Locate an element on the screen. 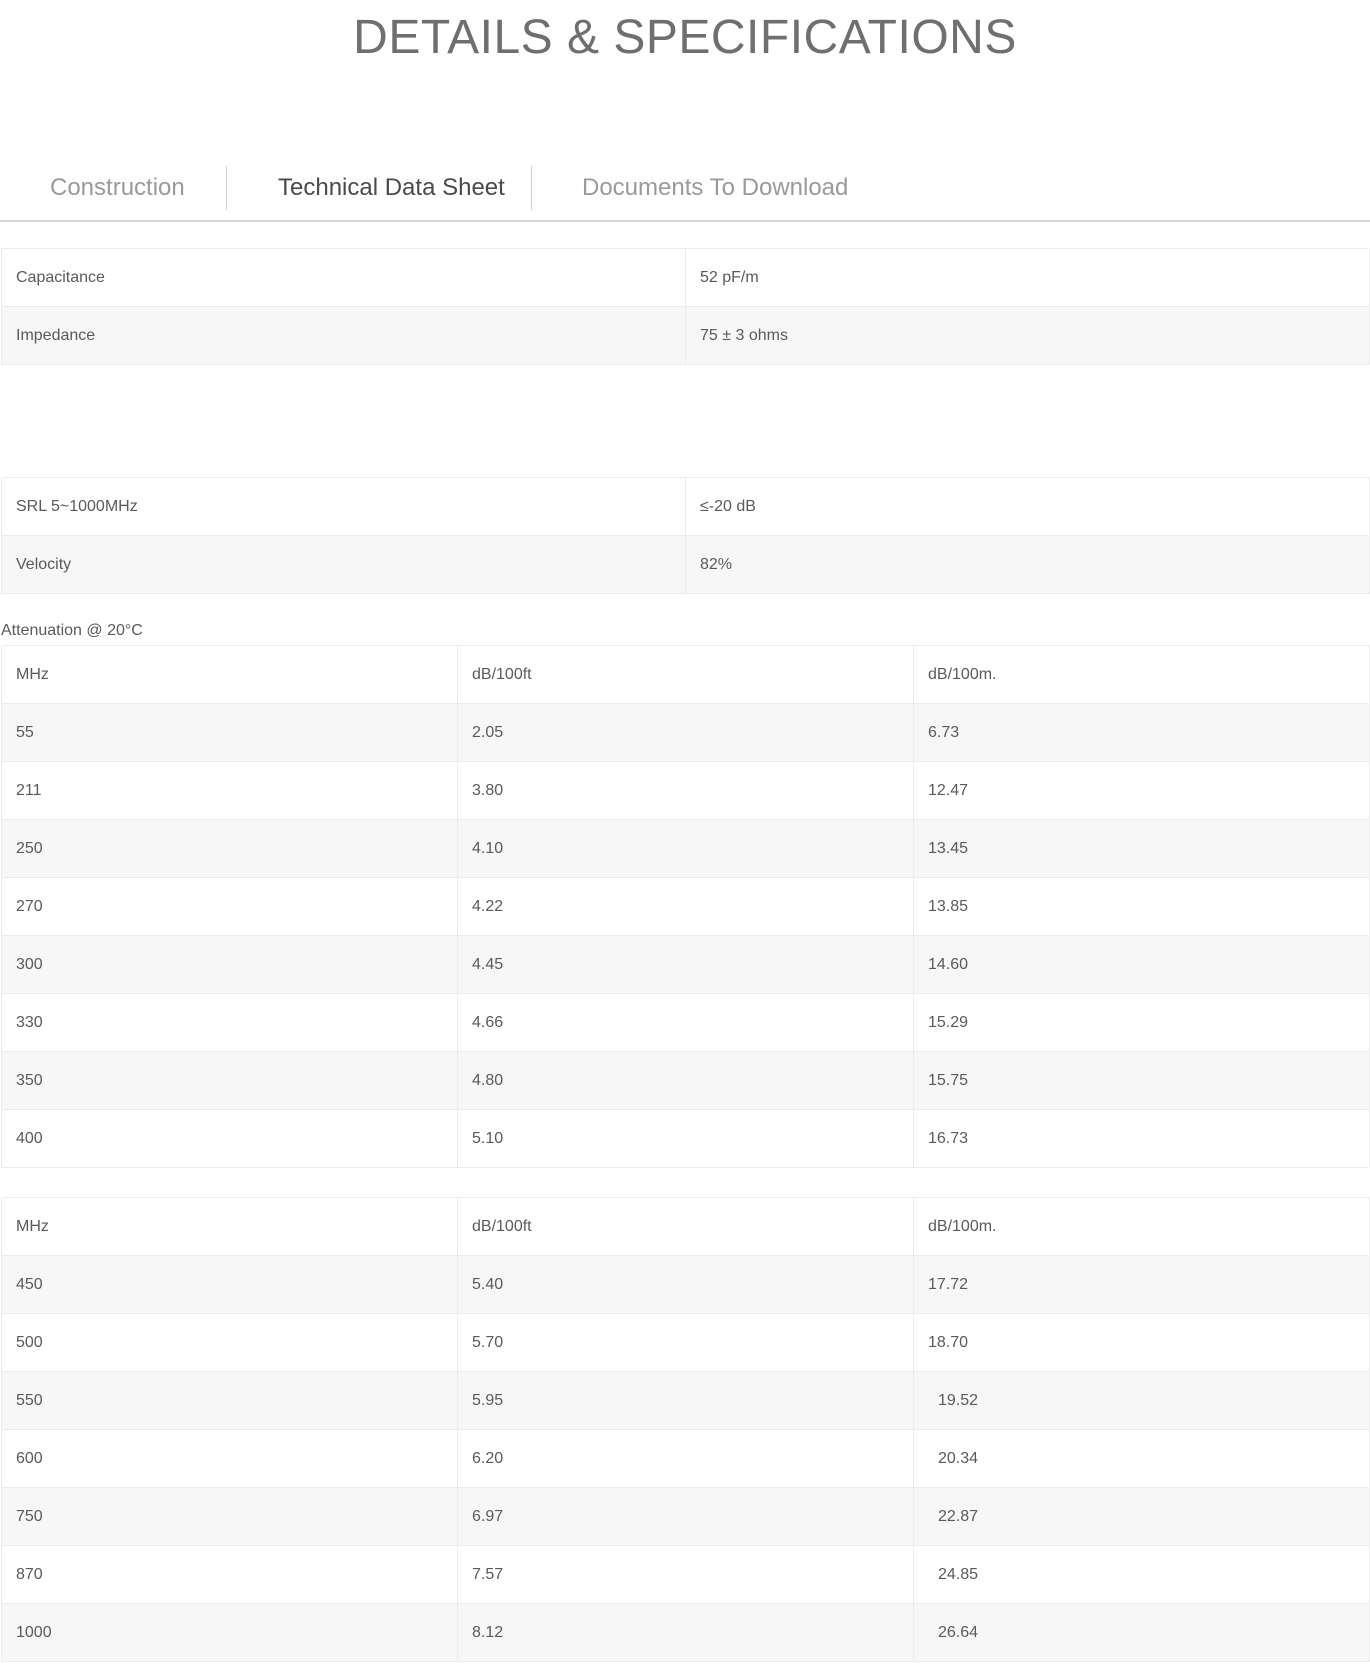 This screenshot has width=1370, height=1670. spec-value: ≤-20 dB is located at coordinates (1027, 506).